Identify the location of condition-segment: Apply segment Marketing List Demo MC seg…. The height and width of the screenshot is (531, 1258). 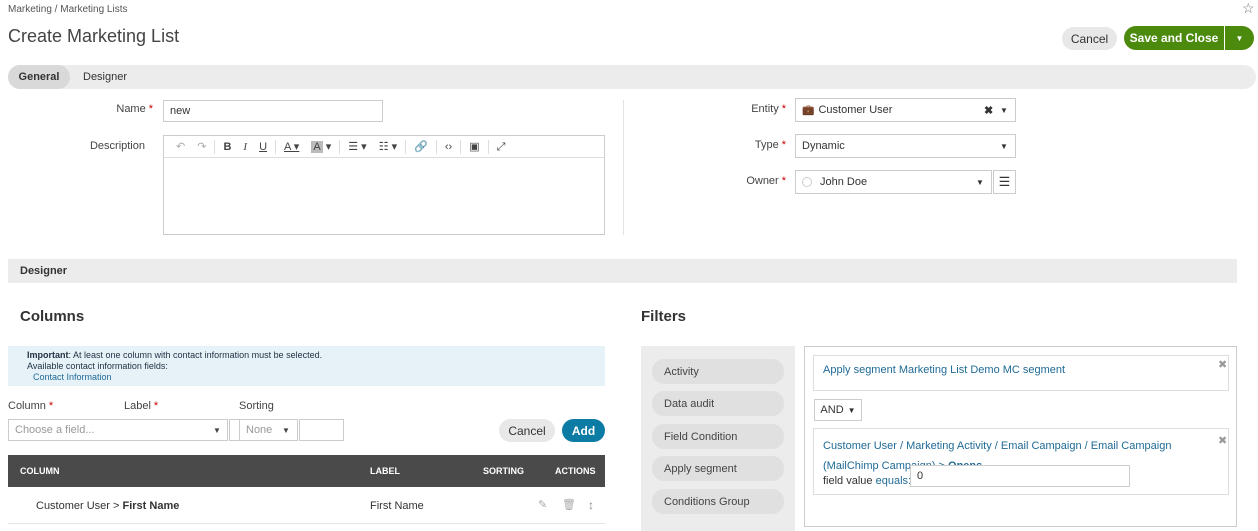
(1021, 373).